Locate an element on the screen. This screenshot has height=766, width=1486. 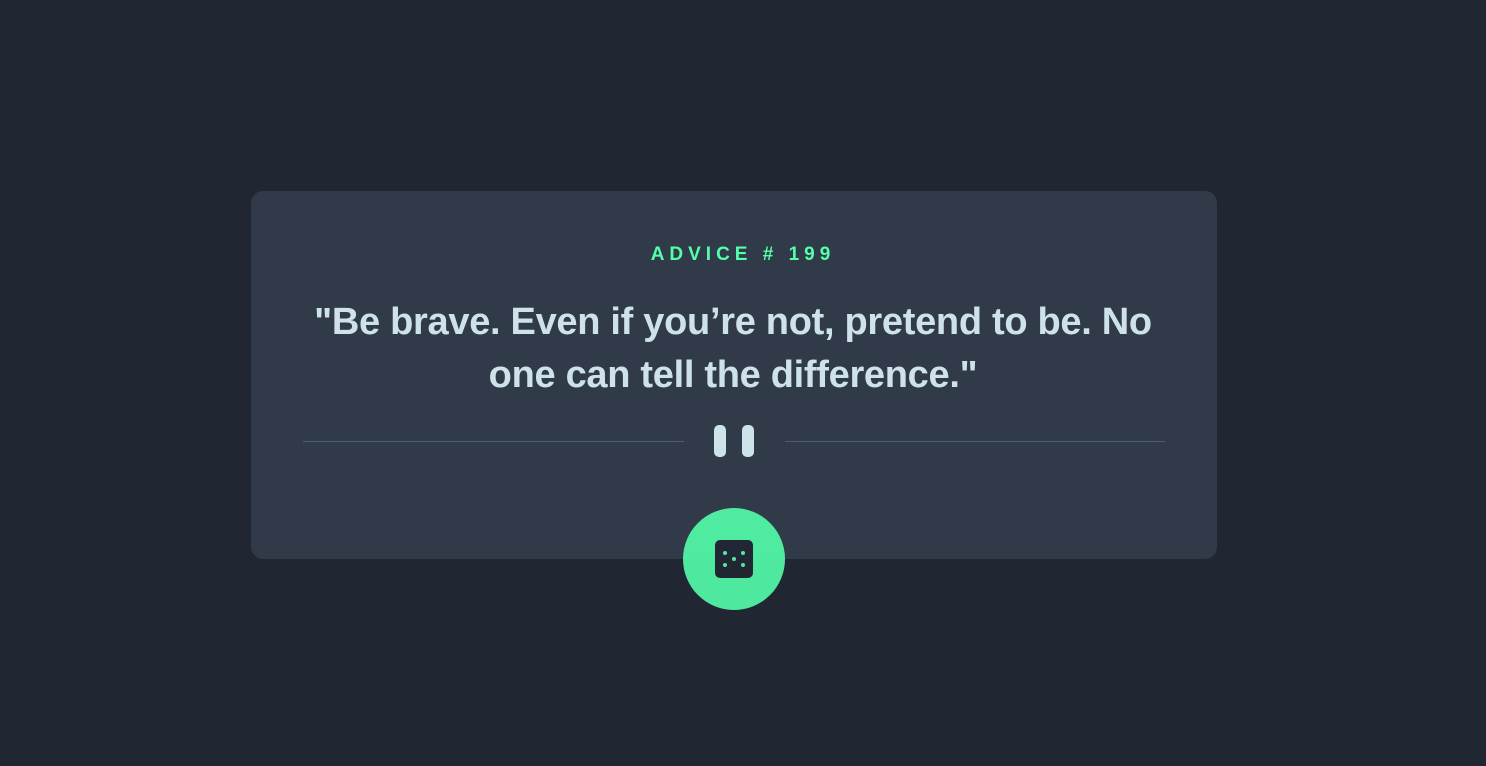
dice-icon is located at coordinates (734, 559).